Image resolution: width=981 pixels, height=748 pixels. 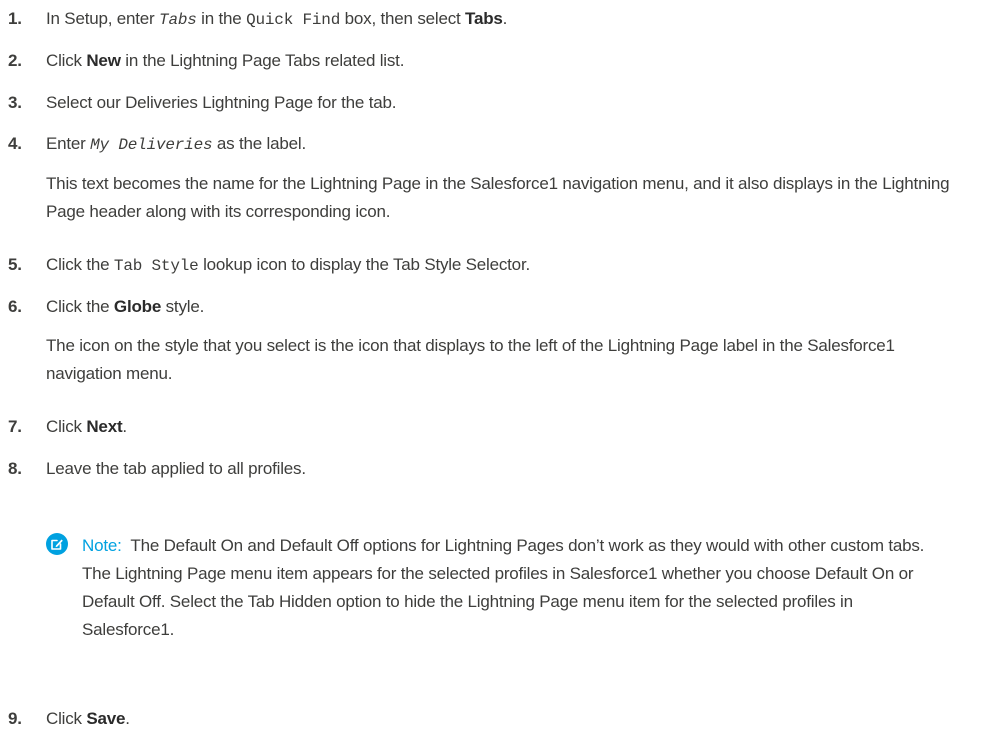 I want to click on step-text: Leave the tab applied to all profiles., so click(x=176, y=468).